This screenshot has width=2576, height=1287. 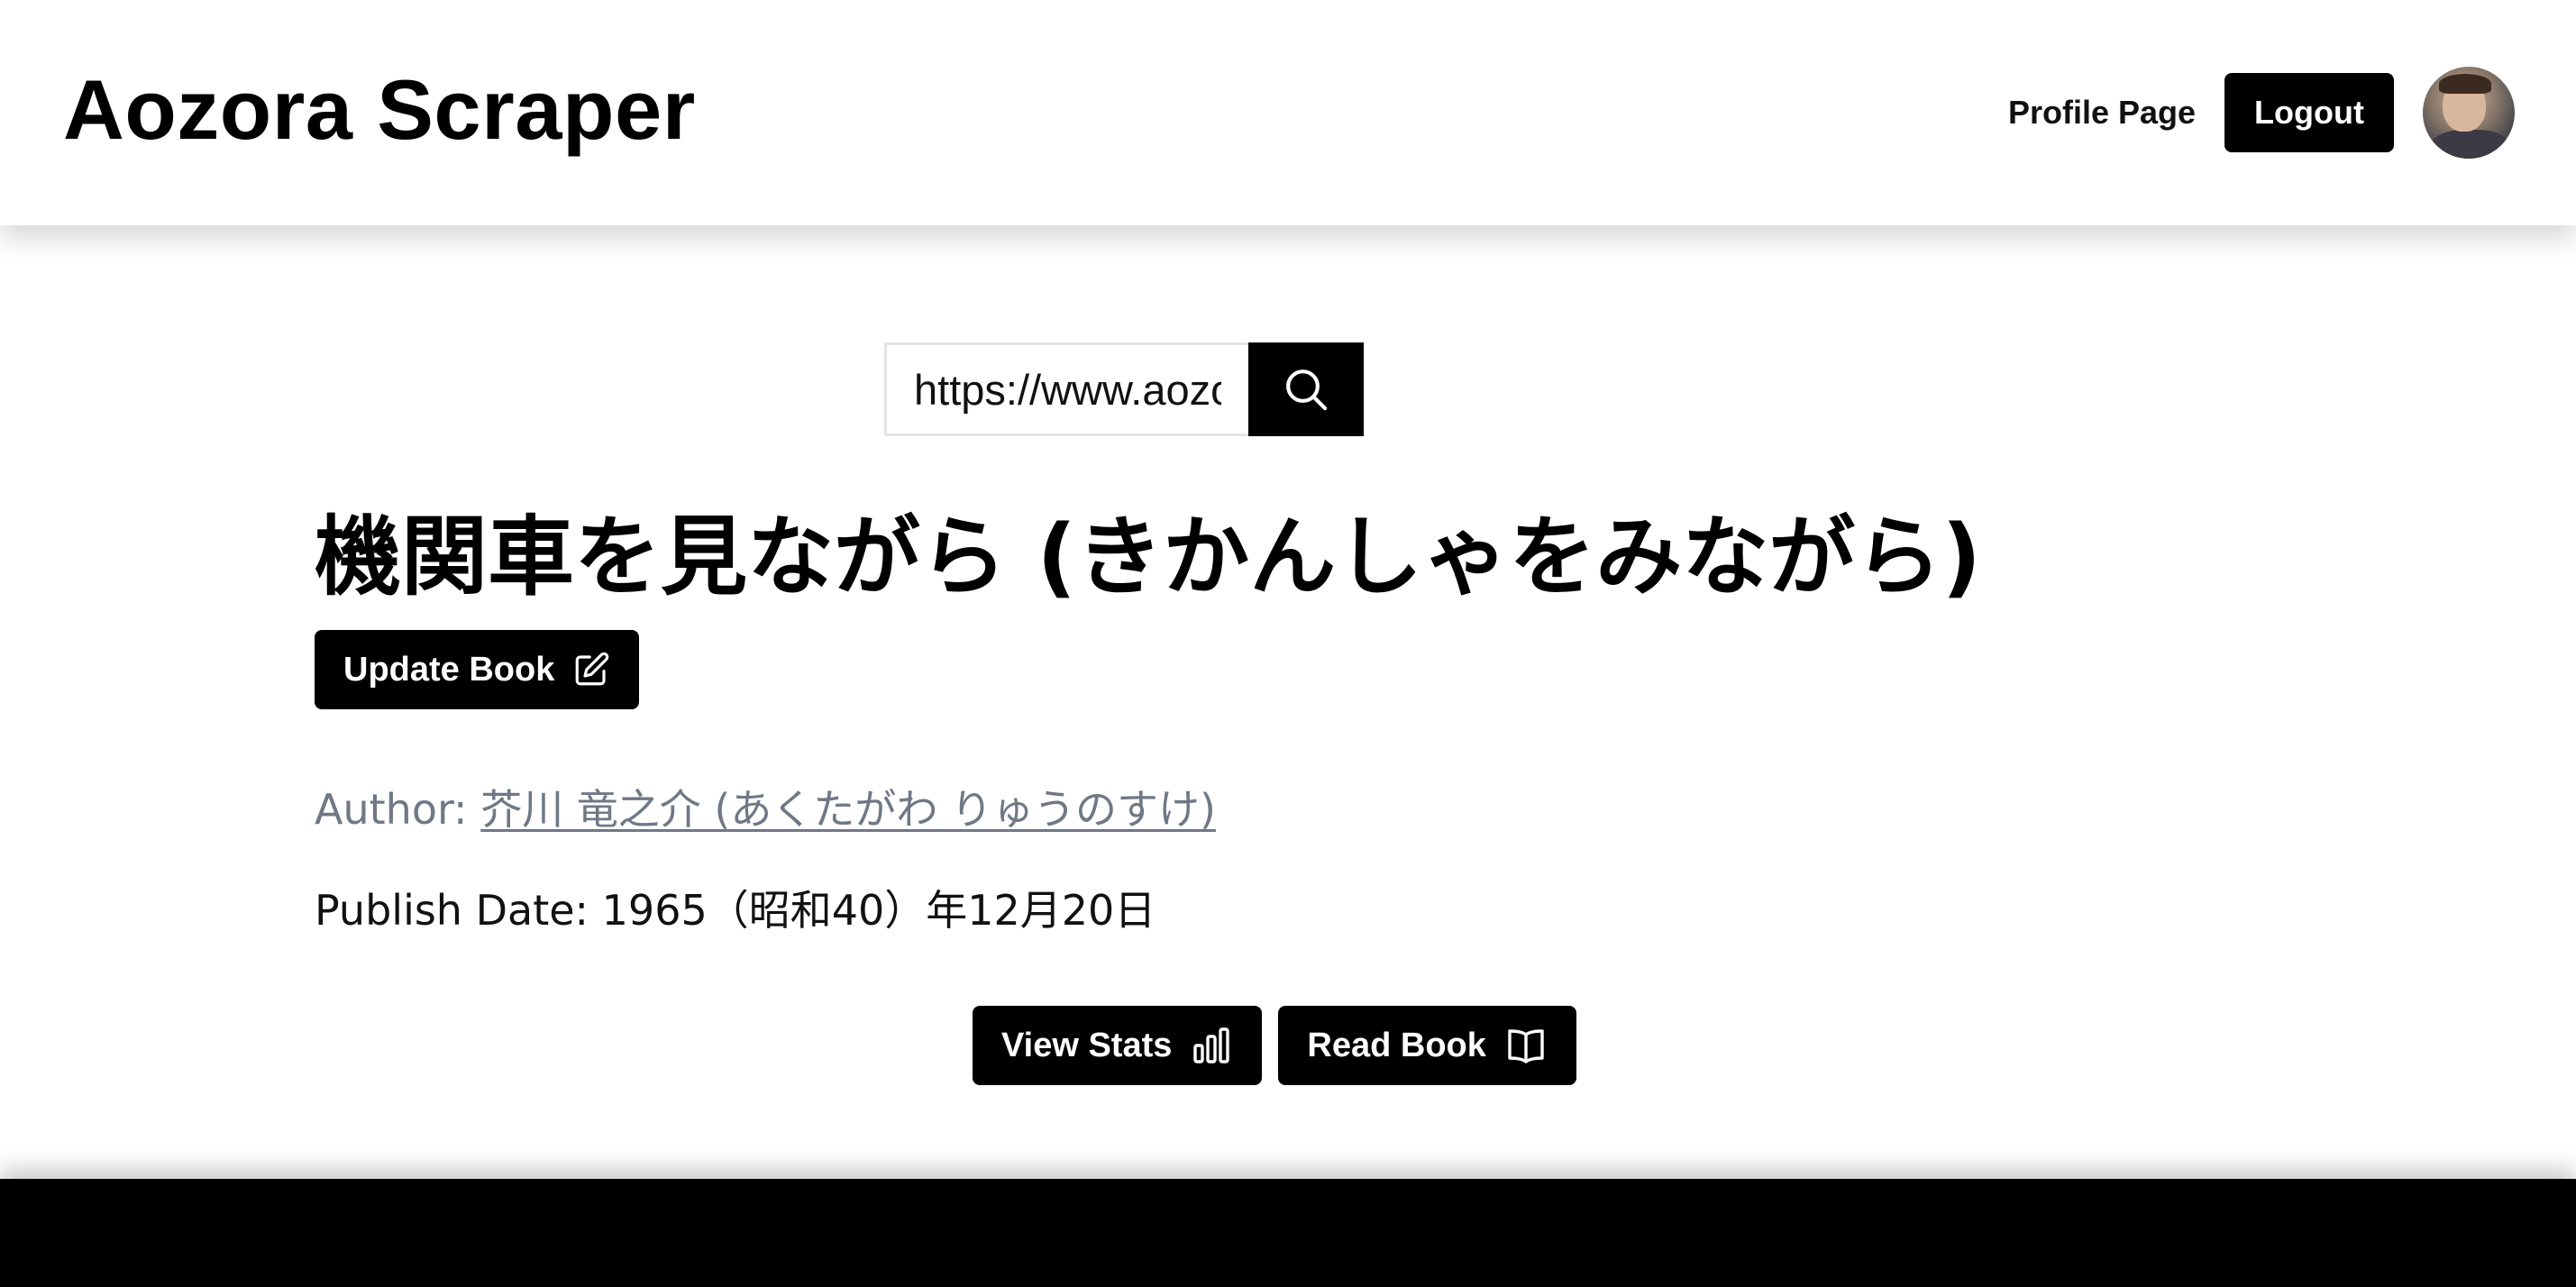 I want to click on book-actions: View Stats Read Book, so click(x=1274, y=1045).